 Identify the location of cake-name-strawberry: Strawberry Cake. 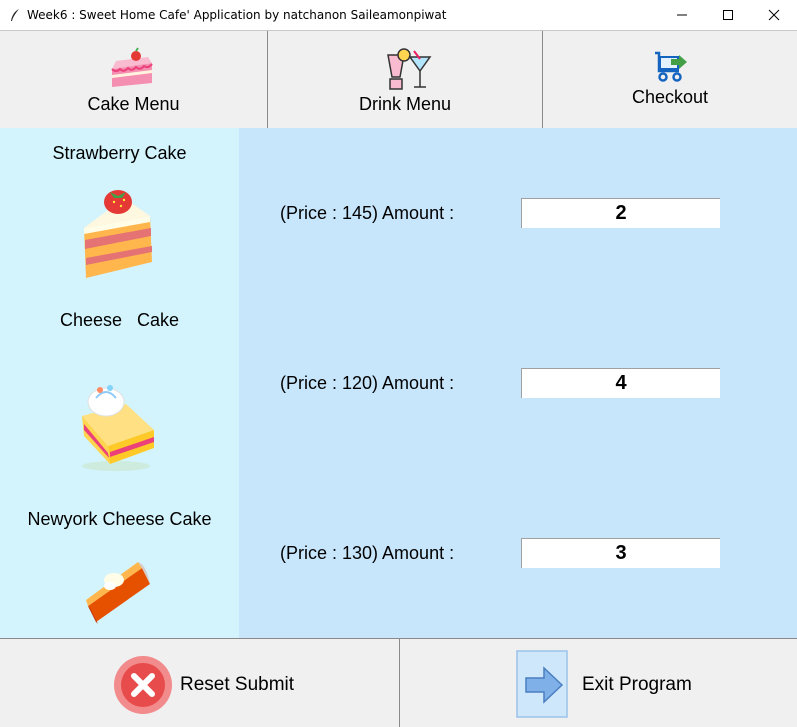
(119, 153).